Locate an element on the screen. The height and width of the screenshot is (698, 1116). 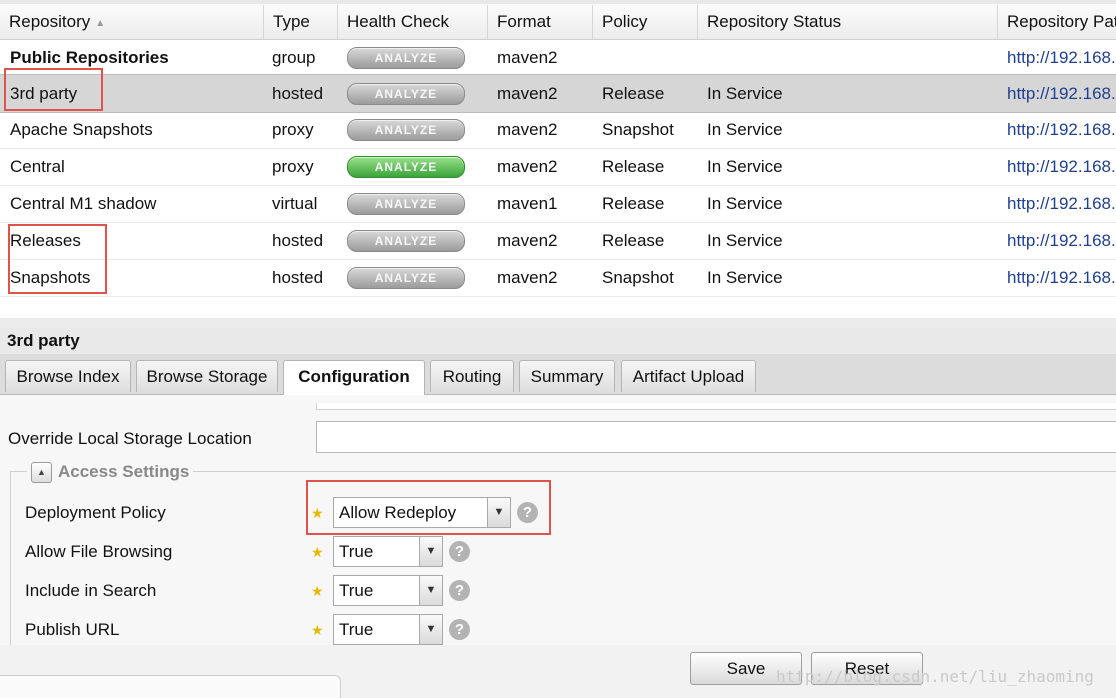
access-settings-legend: ▲ Access Settings is located at coordinates (110, 472).